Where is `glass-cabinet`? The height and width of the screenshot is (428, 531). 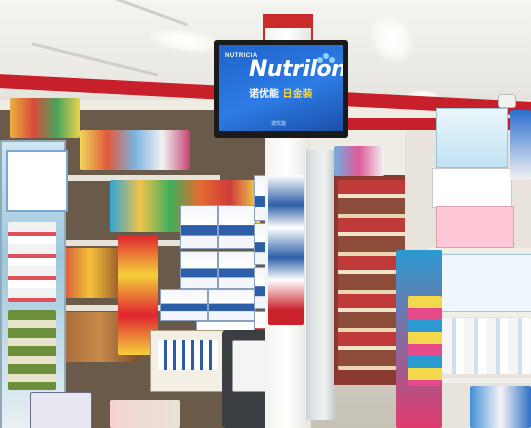
glass-cabinet is located at coordinates (321, 285).